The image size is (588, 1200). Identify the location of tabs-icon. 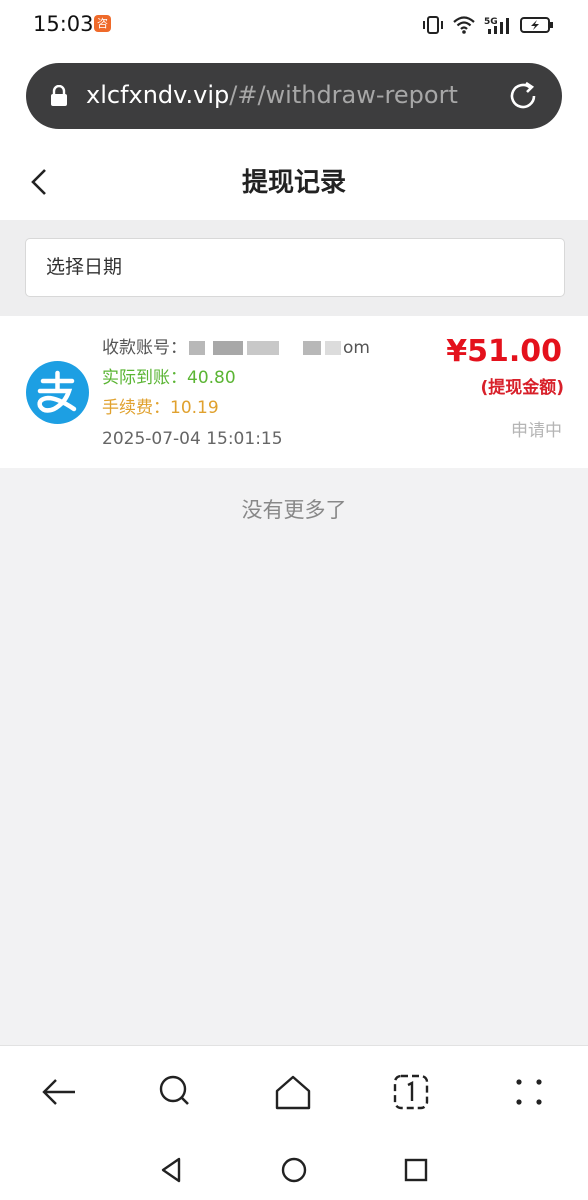
(411, 1092).